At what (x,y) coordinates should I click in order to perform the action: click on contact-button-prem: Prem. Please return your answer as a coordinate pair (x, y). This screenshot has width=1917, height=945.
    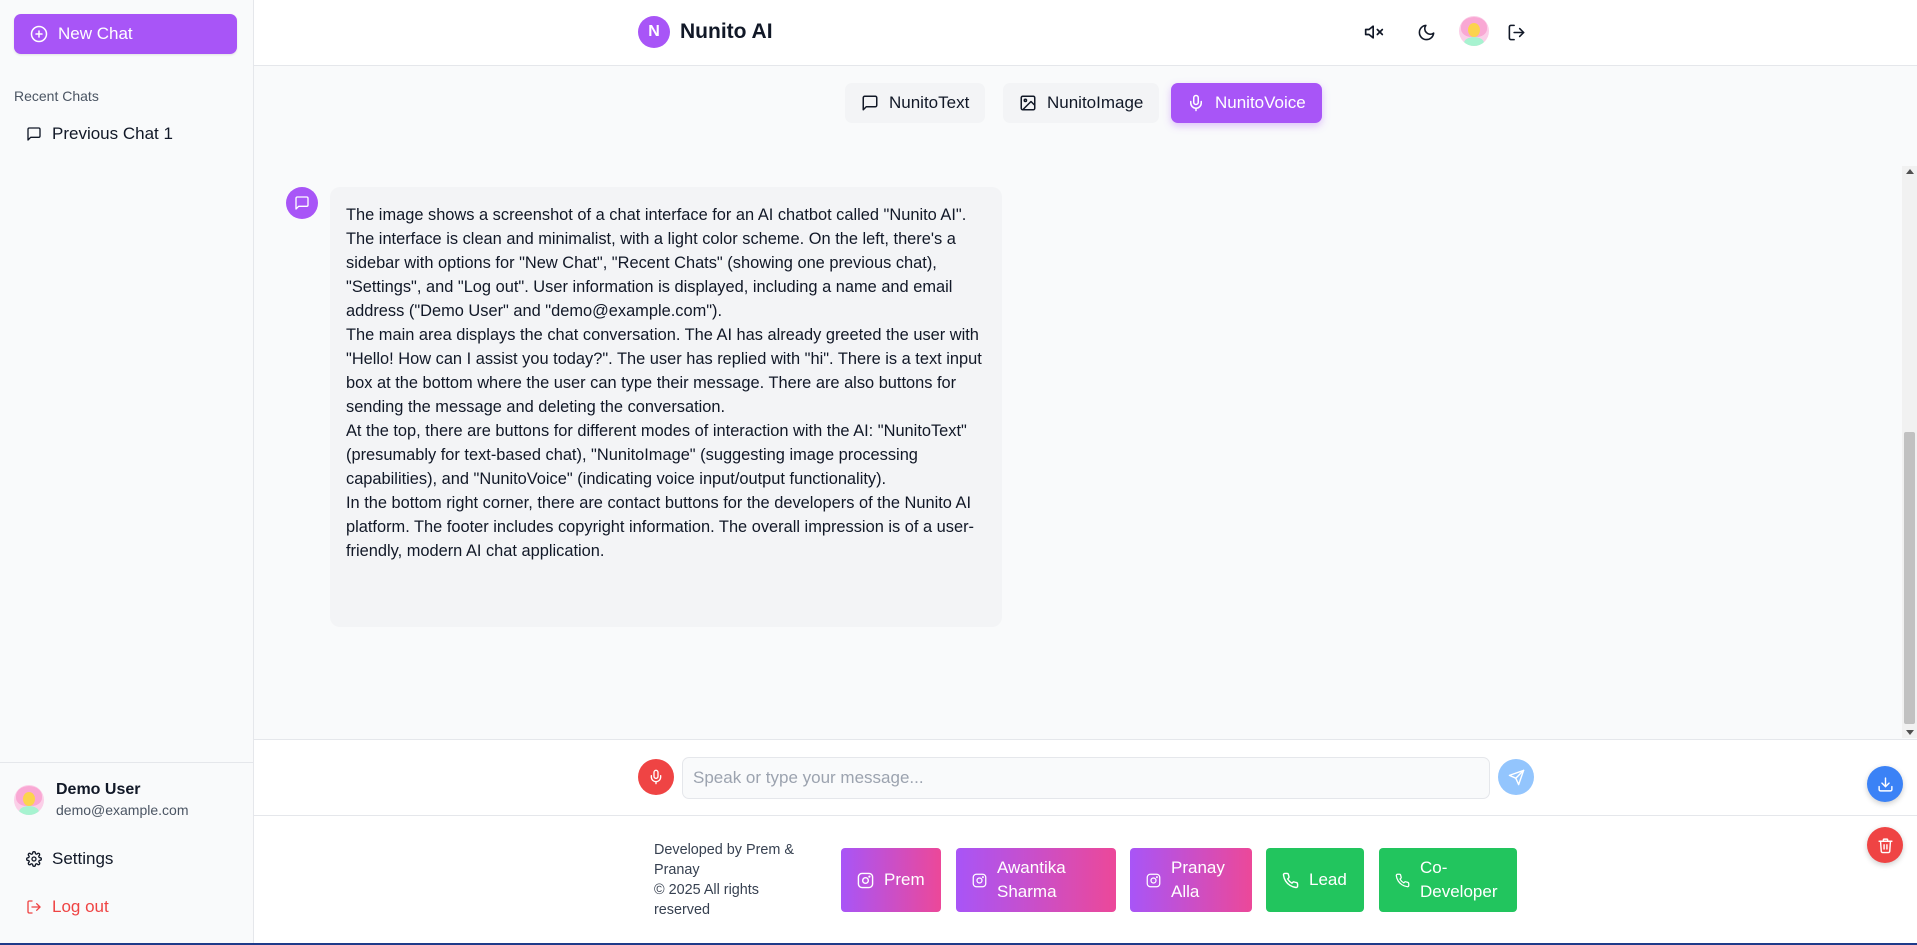
    Looking at the image, I should click on (891, 880).